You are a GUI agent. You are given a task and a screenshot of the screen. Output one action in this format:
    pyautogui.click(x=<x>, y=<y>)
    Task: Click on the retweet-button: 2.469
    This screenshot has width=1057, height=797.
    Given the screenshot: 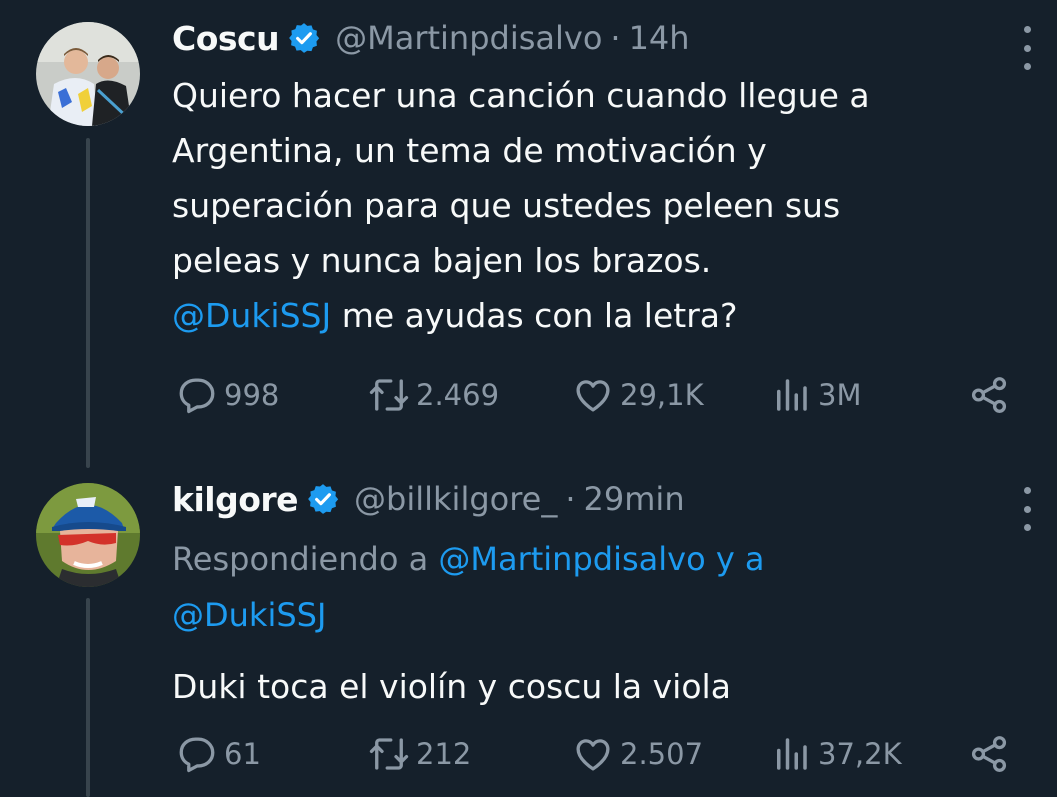 What is the action you would take?
    pyautogui.click(x=433, y=395)
    